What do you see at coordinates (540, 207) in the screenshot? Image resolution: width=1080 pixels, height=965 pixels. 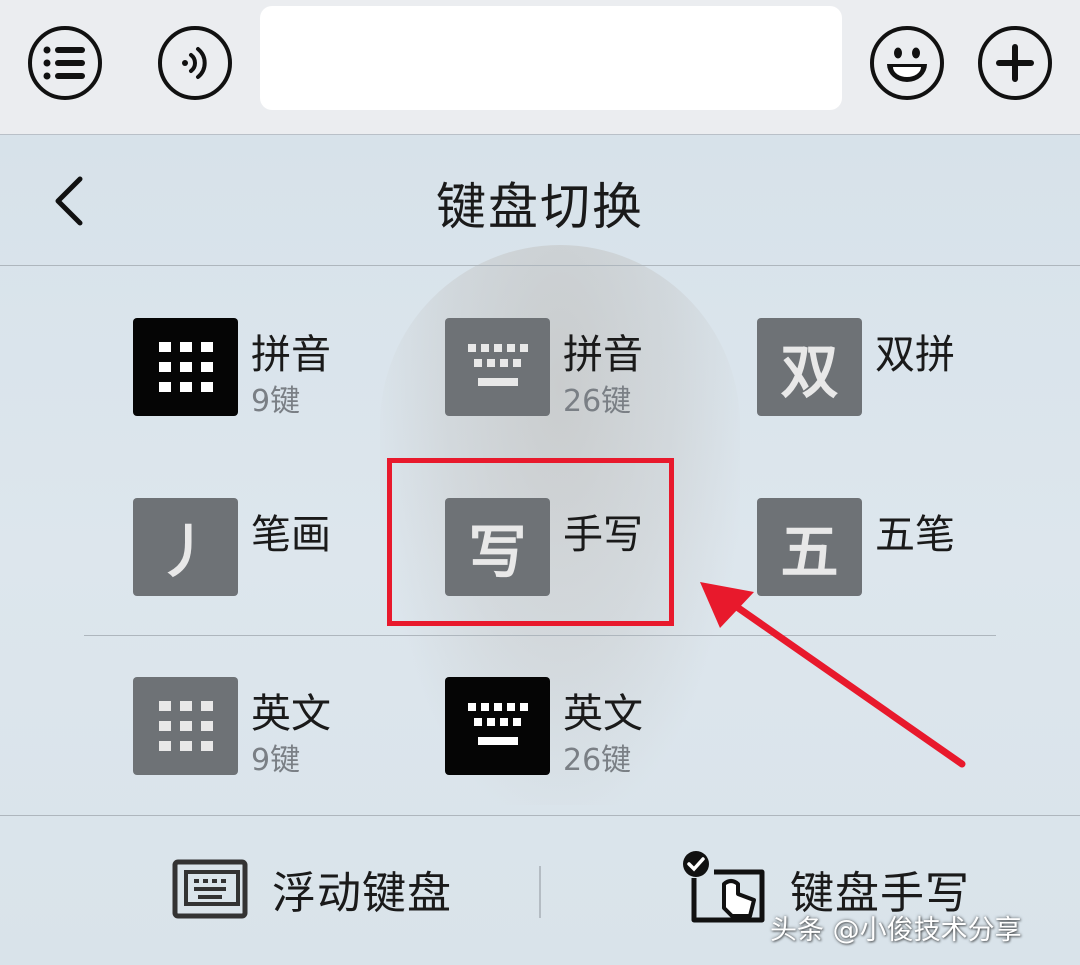 I see `page-title: 键盘切换` at bounding box center [540, 207].